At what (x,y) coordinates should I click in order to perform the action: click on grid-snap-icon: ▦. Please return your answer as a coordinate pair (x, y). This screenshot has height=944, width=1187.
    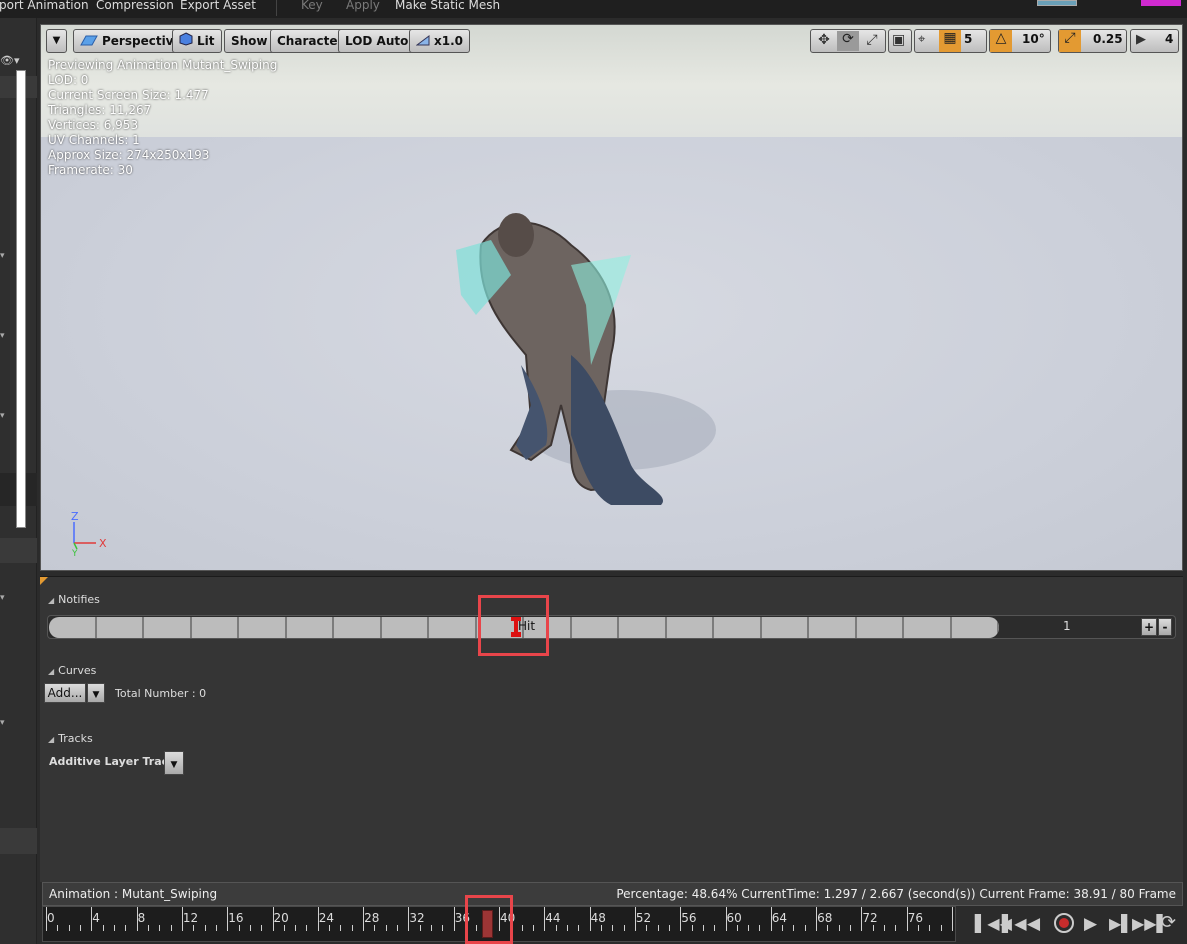
    Looking at the image, I should click on (950, 41).